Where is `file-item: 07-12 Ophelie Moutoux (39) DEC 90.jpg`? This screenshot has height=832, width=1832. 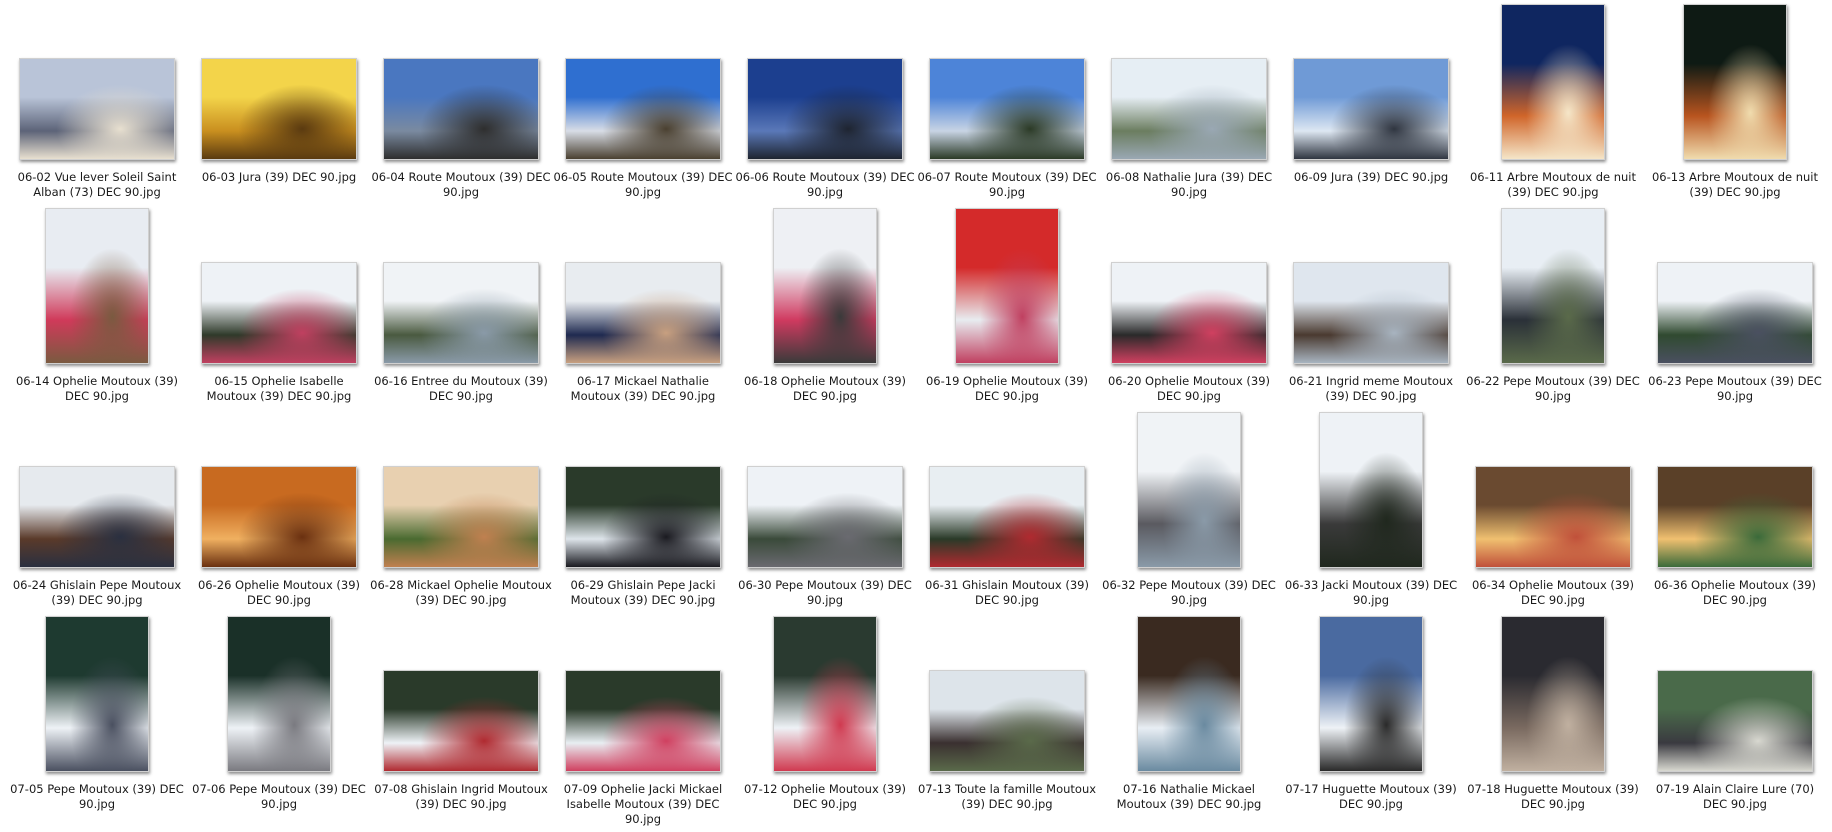 file-item: 07-12 Ophelie Moutoux (39) DEC 90.jpg is located at coordinates (825, 716).